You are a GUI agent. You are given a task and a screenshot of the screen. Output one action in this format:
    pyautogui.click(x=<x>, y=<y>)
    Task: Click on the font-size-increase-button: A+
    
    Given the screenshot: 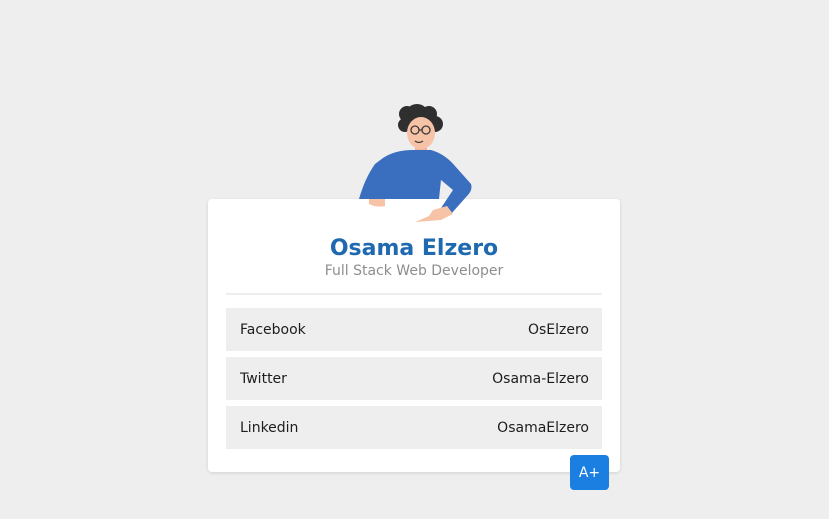 What is the action you would take?
    pyautogui.click(x=589, y=472)
    